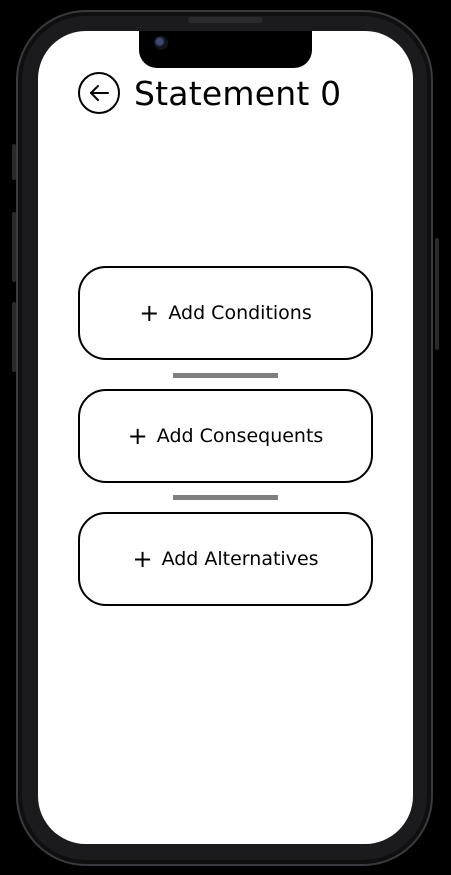 The height and width of the screenshot is (875, 451). I want to click on add-conditions-button: + Add Conditions, so click(225, 313).